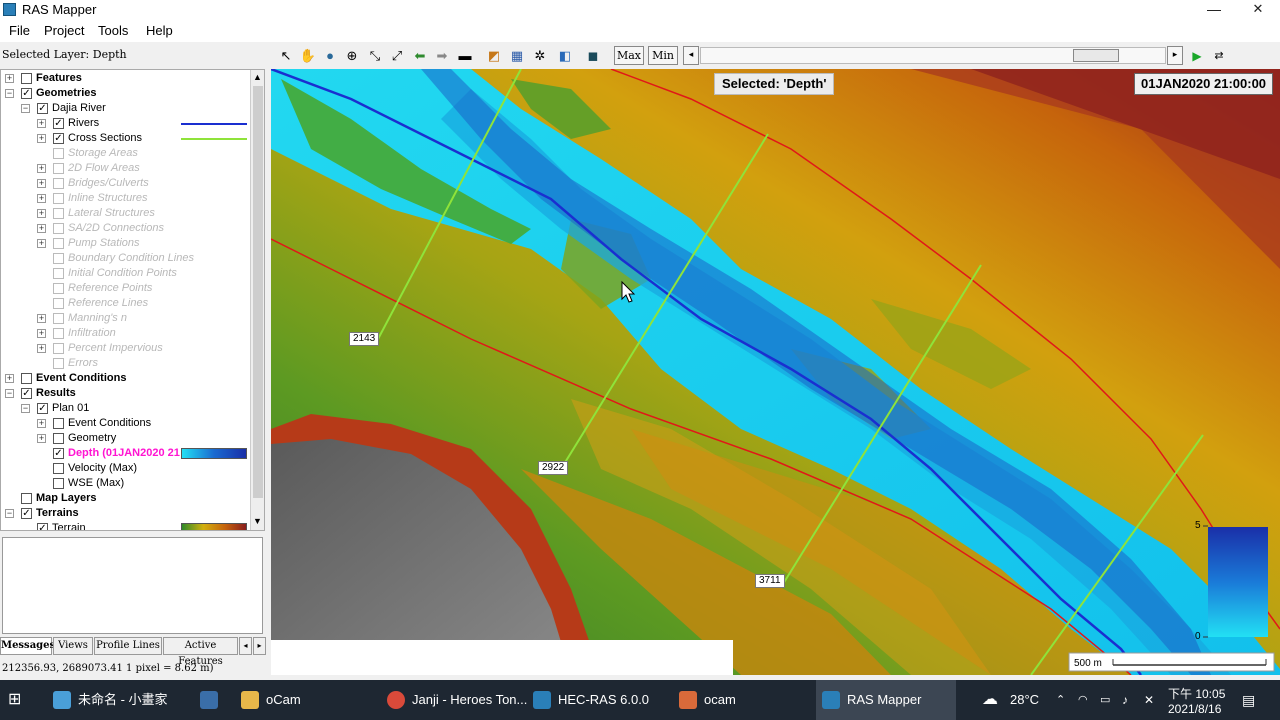  I want to click on tree-scrollbar: ▲ ▼, so click(257, 300).